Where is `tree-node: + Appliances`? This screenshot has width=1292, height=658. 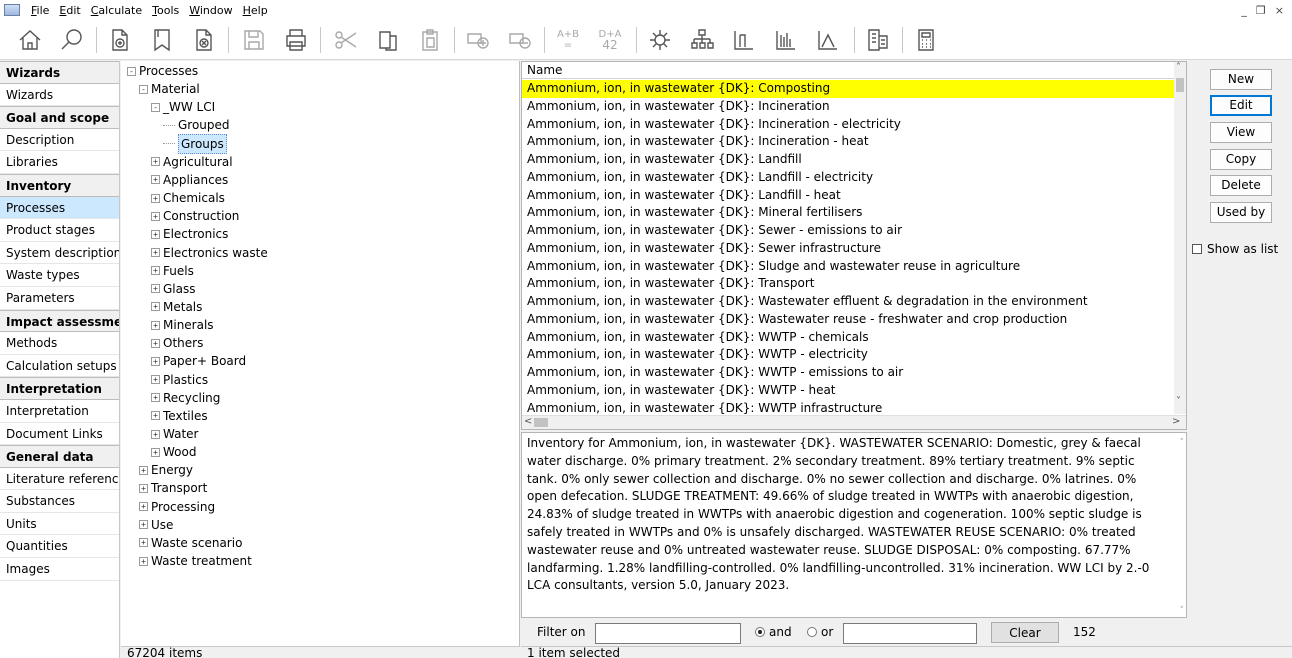
tree-node: + Appliances is located at coordinates (189, 180).